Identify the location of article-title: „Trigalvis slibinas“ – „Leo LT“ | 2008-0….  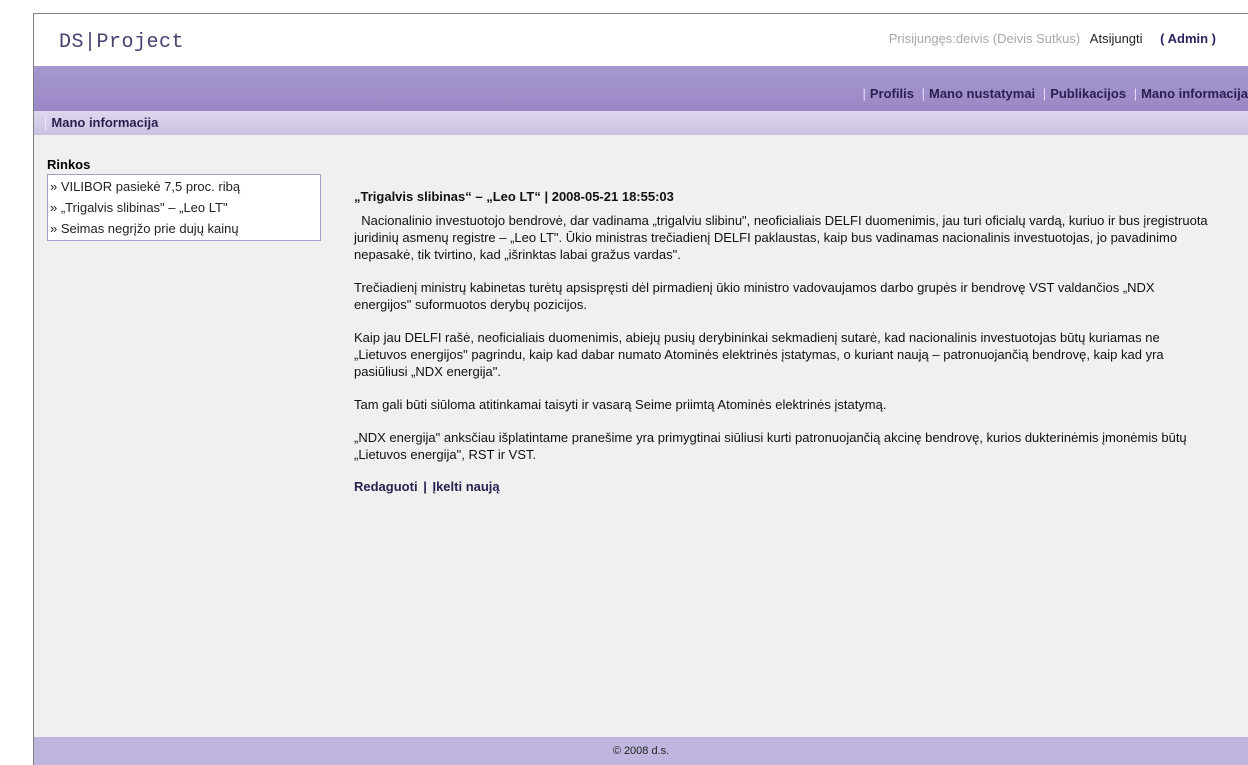
(514, 196).